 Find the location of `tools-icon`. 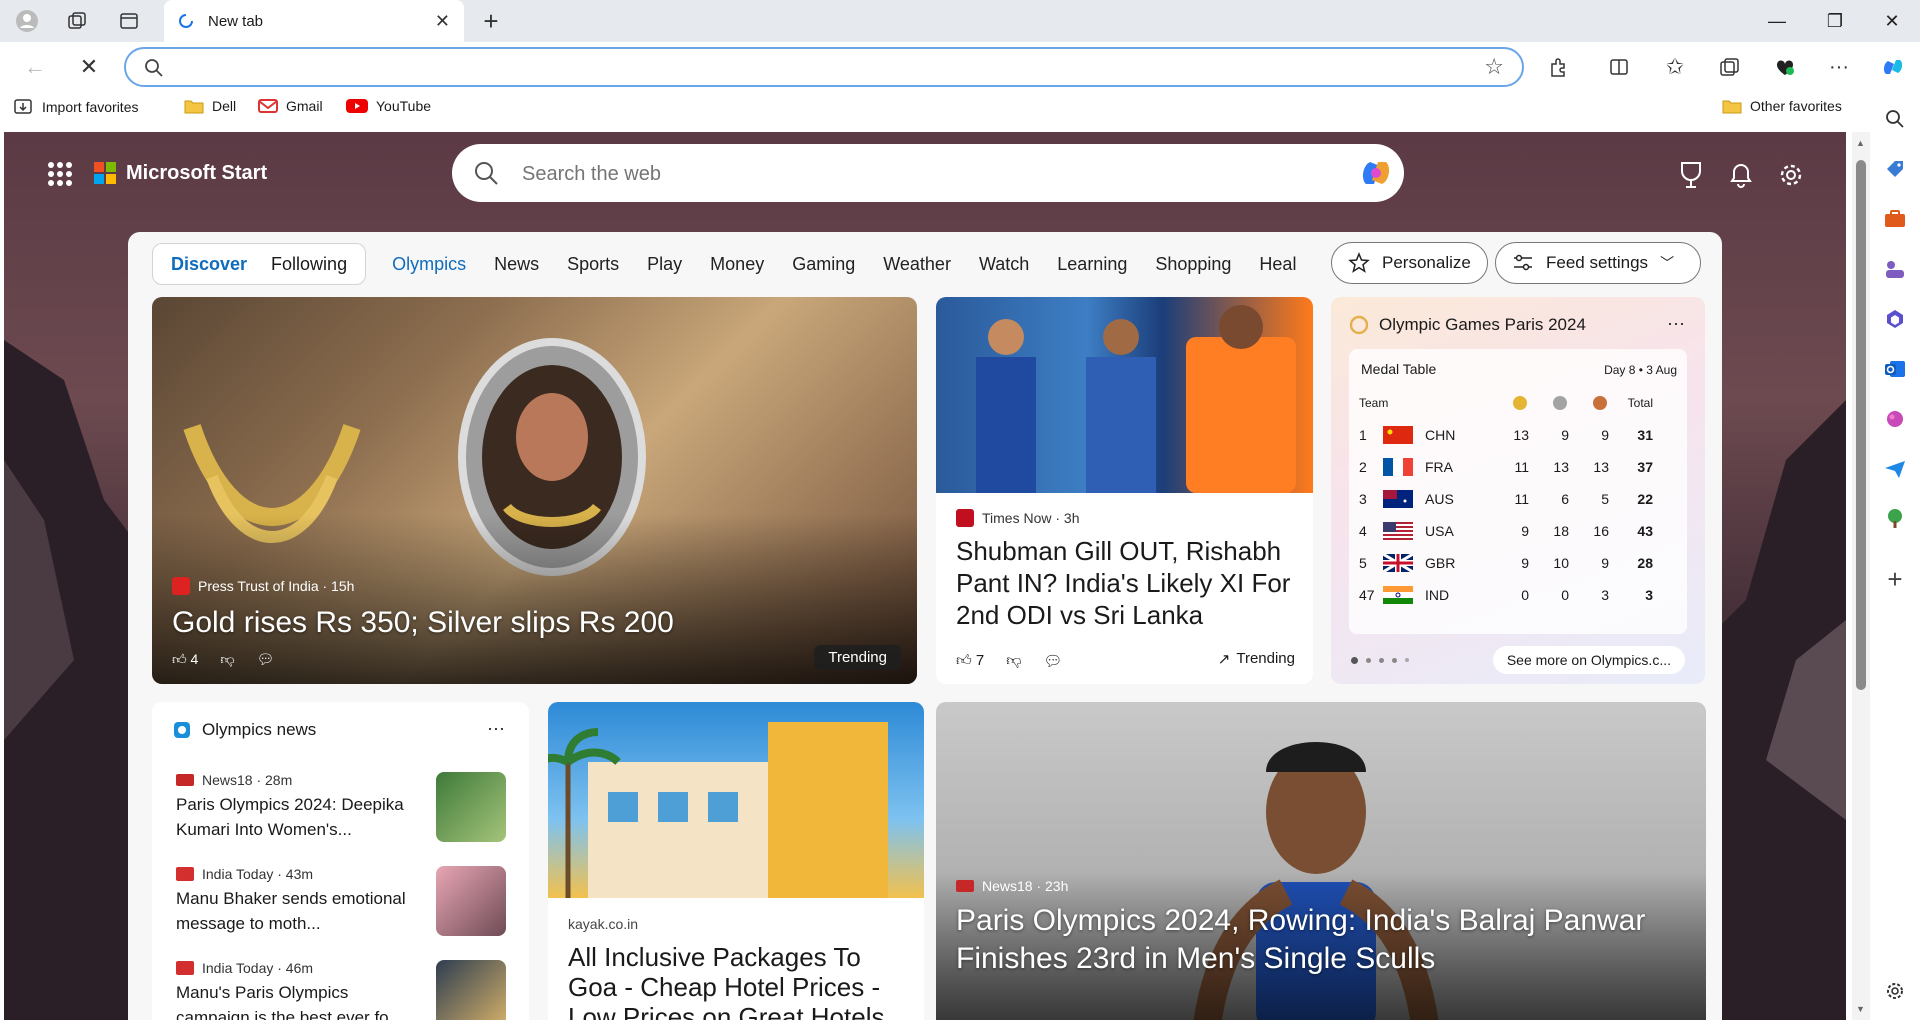

tools-icon is located at coordinates (1895, 219).